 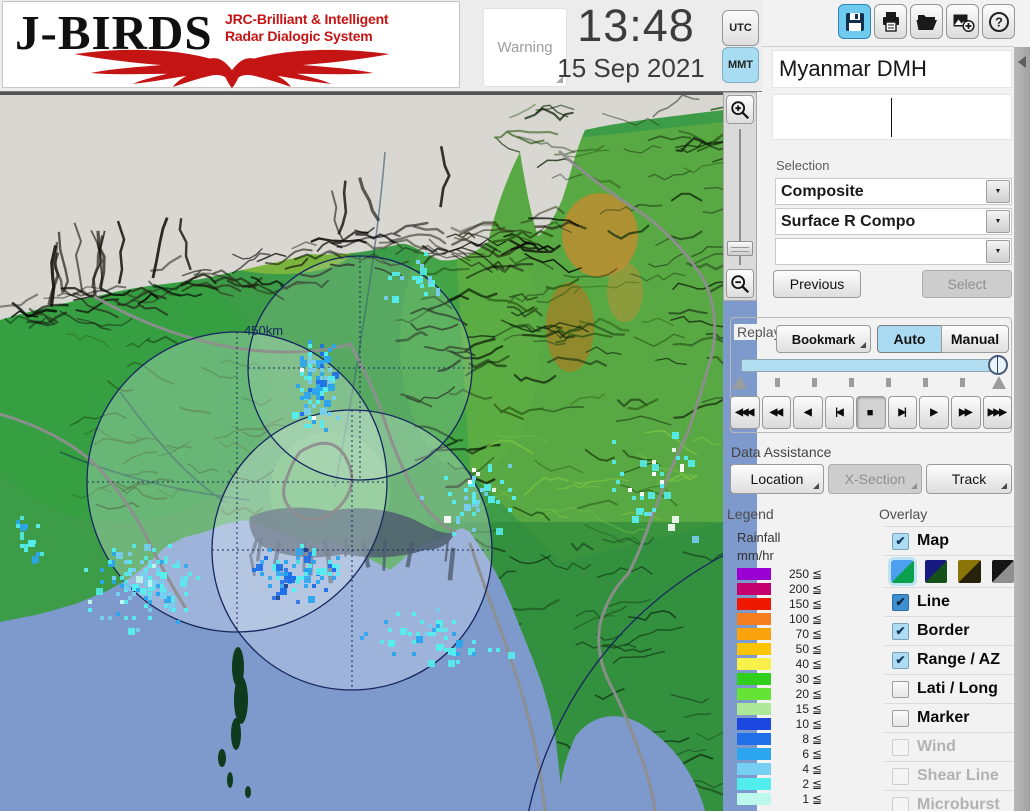 I want to click on magnifier-plus-icon, so click(x=740, y=109).